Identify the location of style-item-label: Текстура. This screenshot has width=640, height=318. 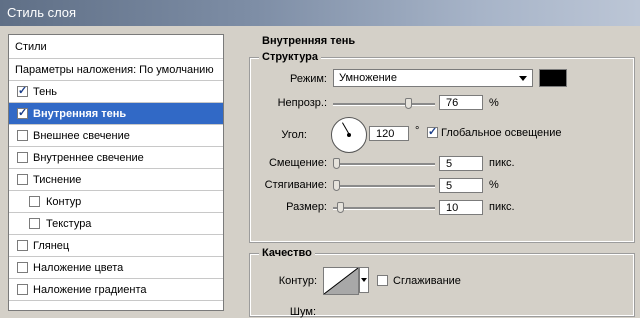
(69, 224).